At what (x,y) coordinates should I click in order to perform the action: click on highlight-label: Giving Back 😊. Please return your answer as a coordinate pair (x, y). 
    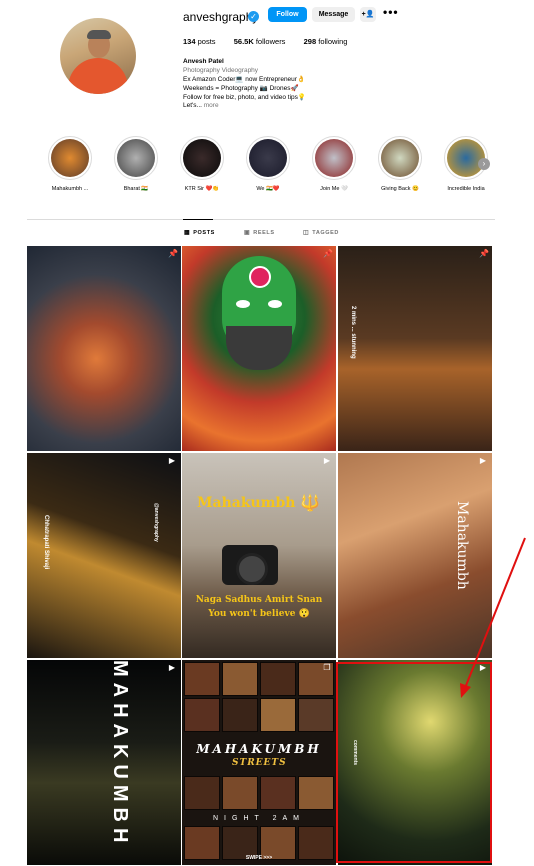
    Looking at the image, I should click on (400, 189).